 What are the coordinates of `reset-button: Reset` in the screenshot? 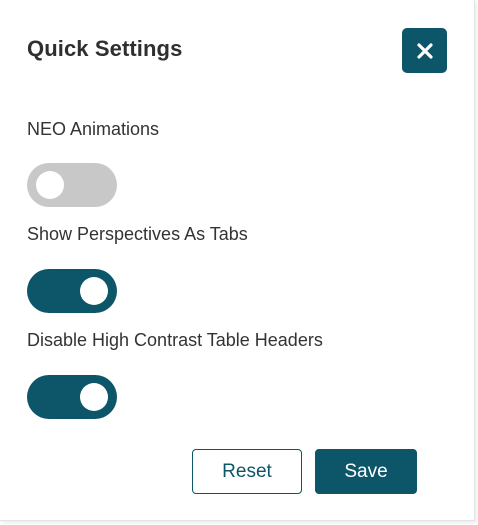 It's located at (247, 471).